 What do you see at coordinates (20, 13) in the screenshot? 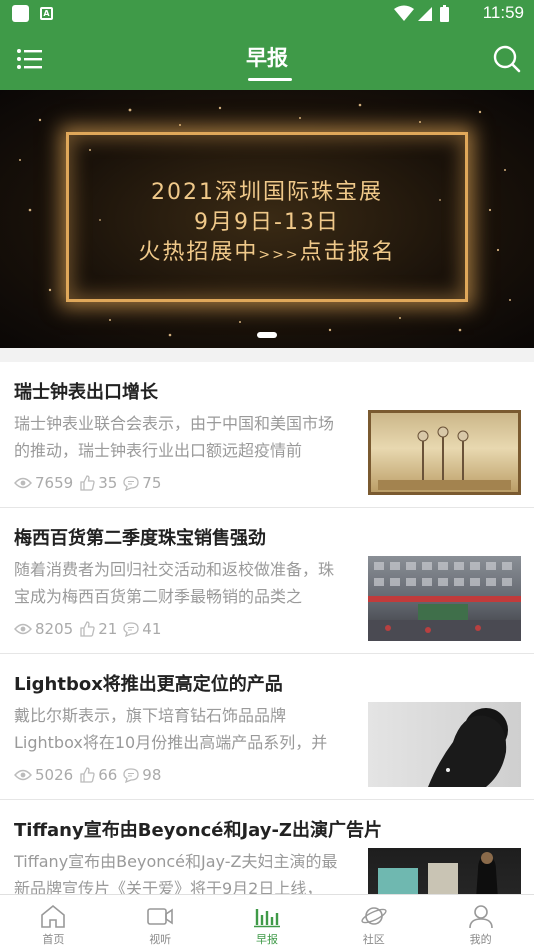
I see `notification-icon` at bounding box center [20, 13].